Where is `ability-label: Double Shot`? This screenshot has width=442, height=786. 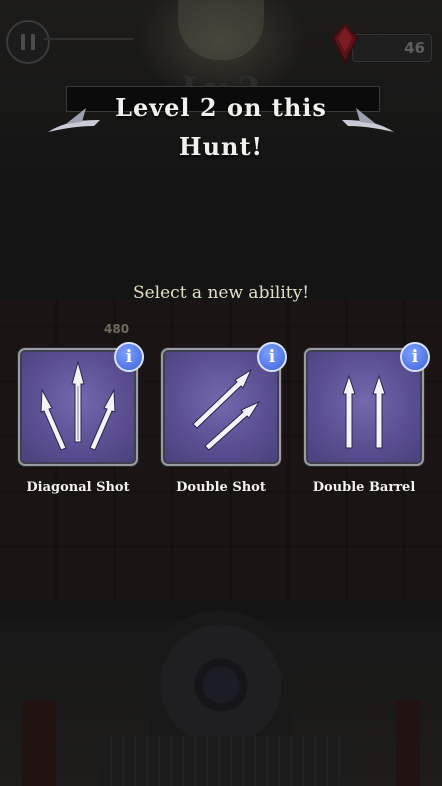 ability-label: Double Shot is located at coordinates (221, 487).